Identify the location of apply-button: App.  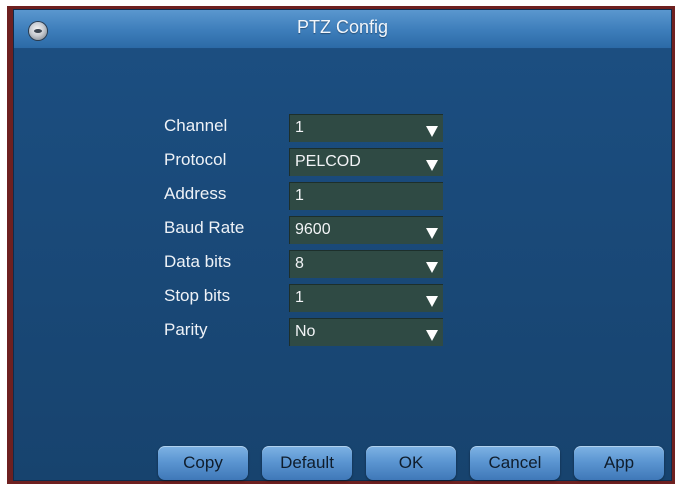
(619, 463).